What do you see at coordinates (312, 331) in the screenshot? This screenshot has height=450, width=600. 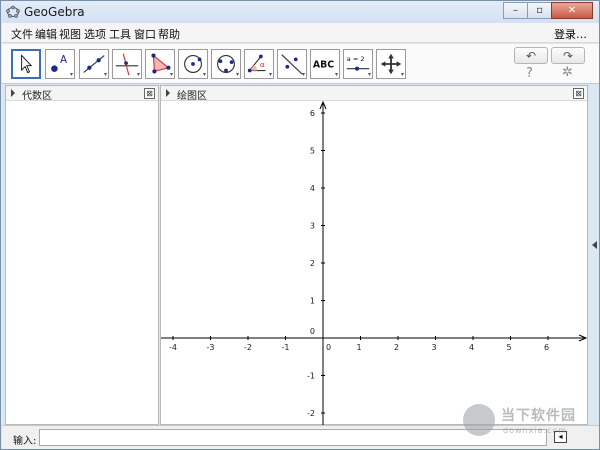 I see `origin-label: 0` at bounding box center [312, 331].